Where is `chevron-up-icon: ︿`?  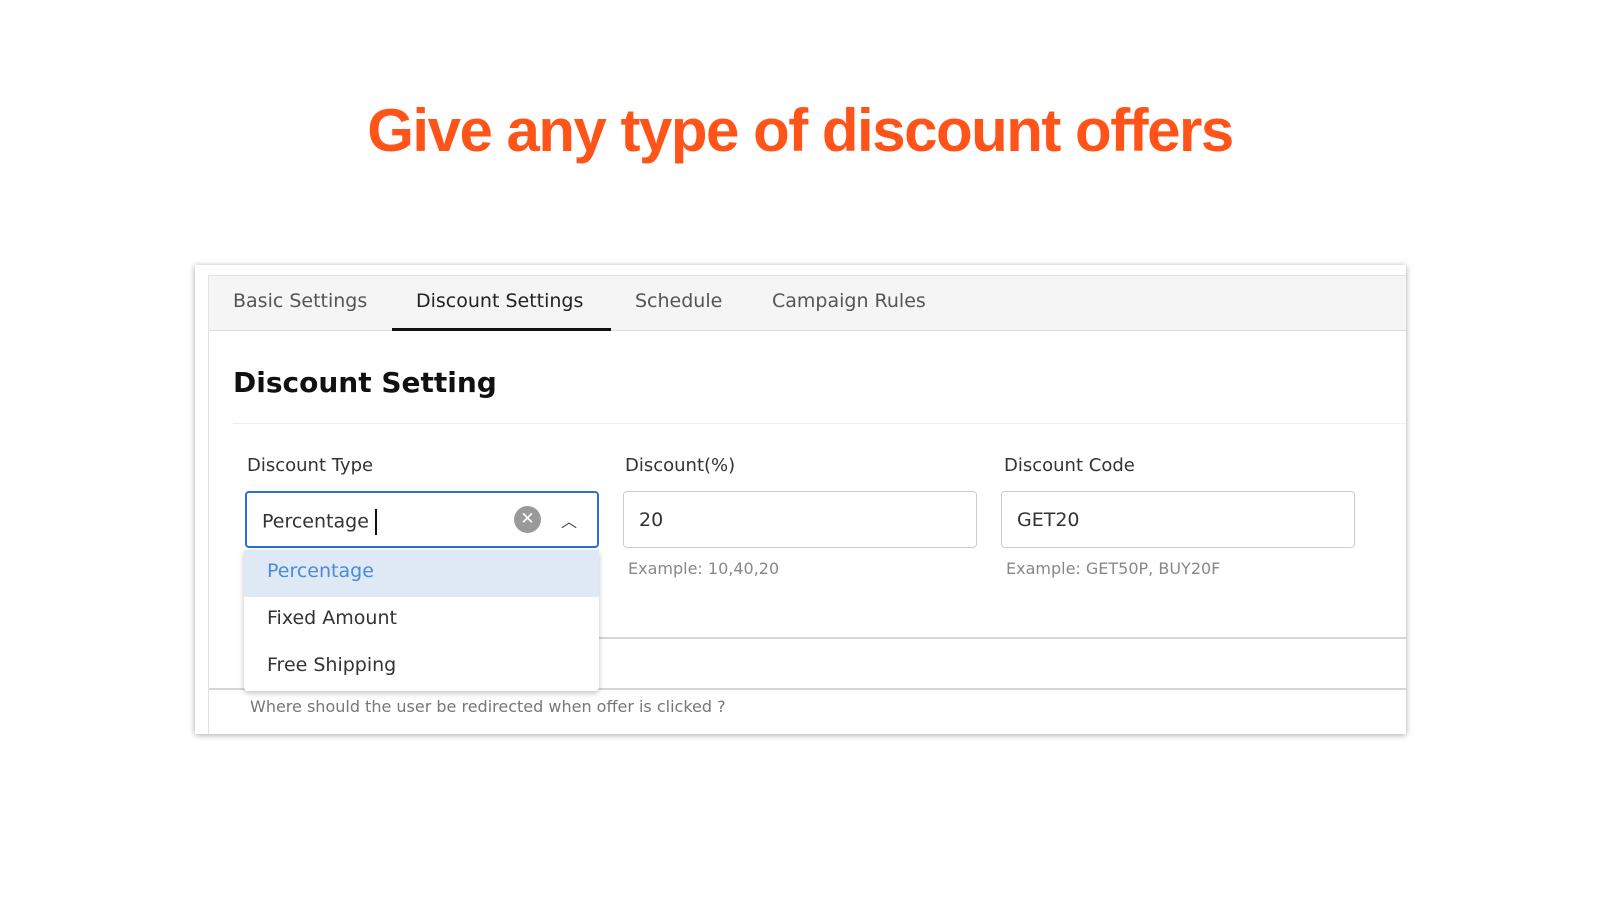 chevron-up-icon: ︿ is located at coordinates (569, 520).